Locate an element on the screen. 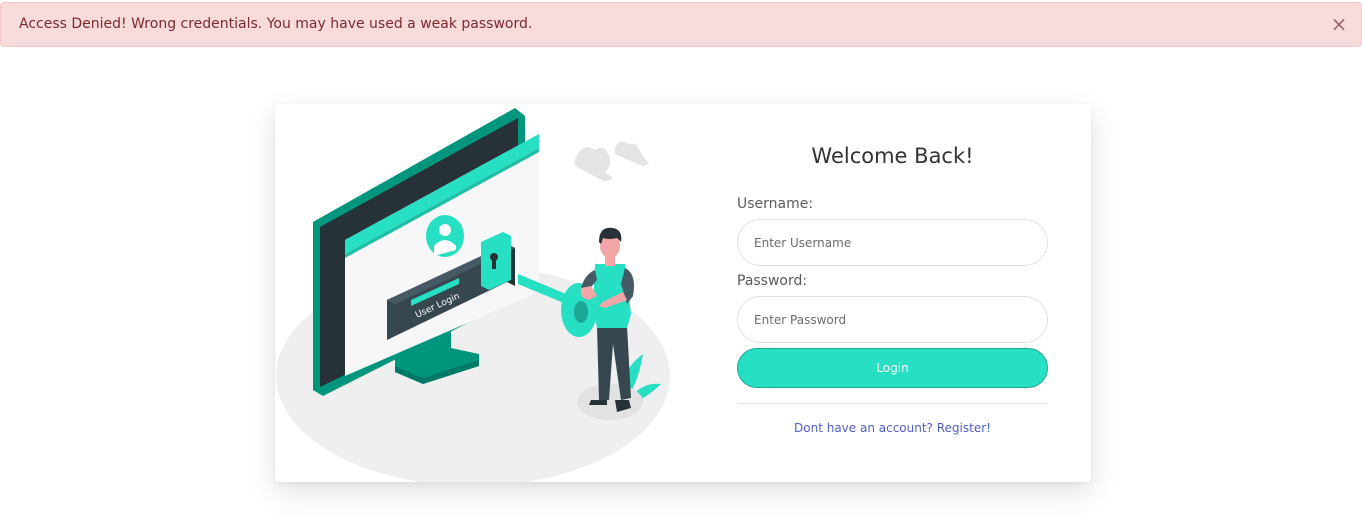  register-link: Dont have an account? Register! is located at coordinates (892, 428).